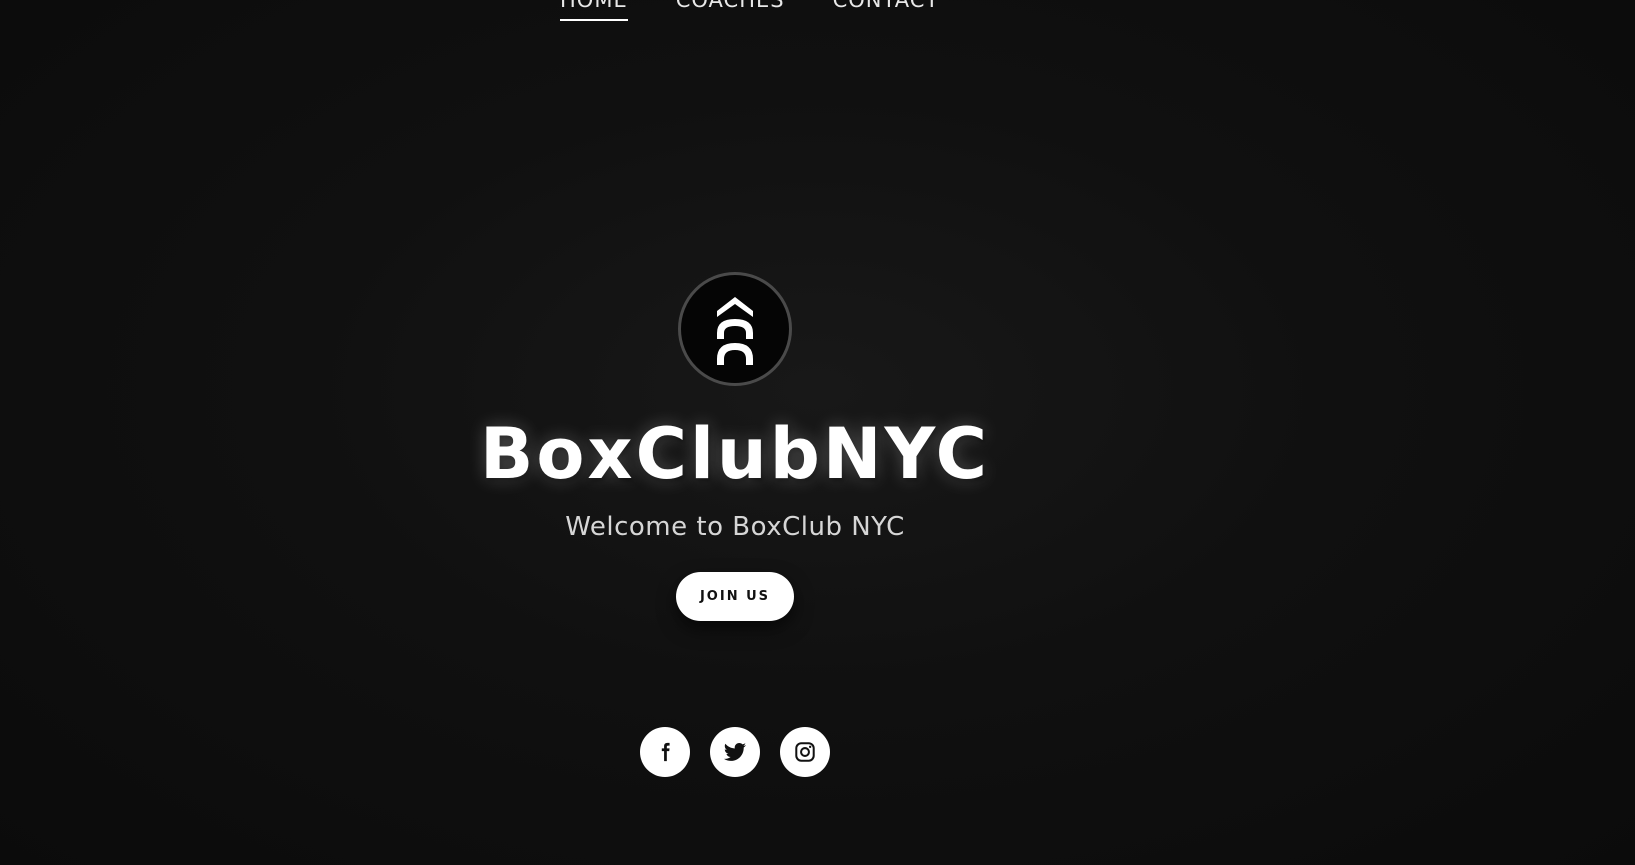 This screenshot has height=865, width=1635. I want to click on nav-item-home: HOME, so click(594, 10).